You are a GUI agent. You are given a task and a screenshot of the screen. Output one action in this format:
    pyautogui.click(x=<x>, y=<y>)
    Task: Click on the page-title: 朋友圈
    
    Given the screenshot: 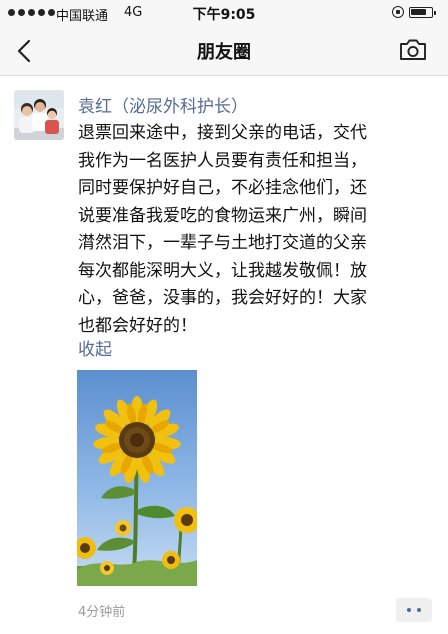 What is the action you would take?
    pyautogui.click(x=224, y=52)
    